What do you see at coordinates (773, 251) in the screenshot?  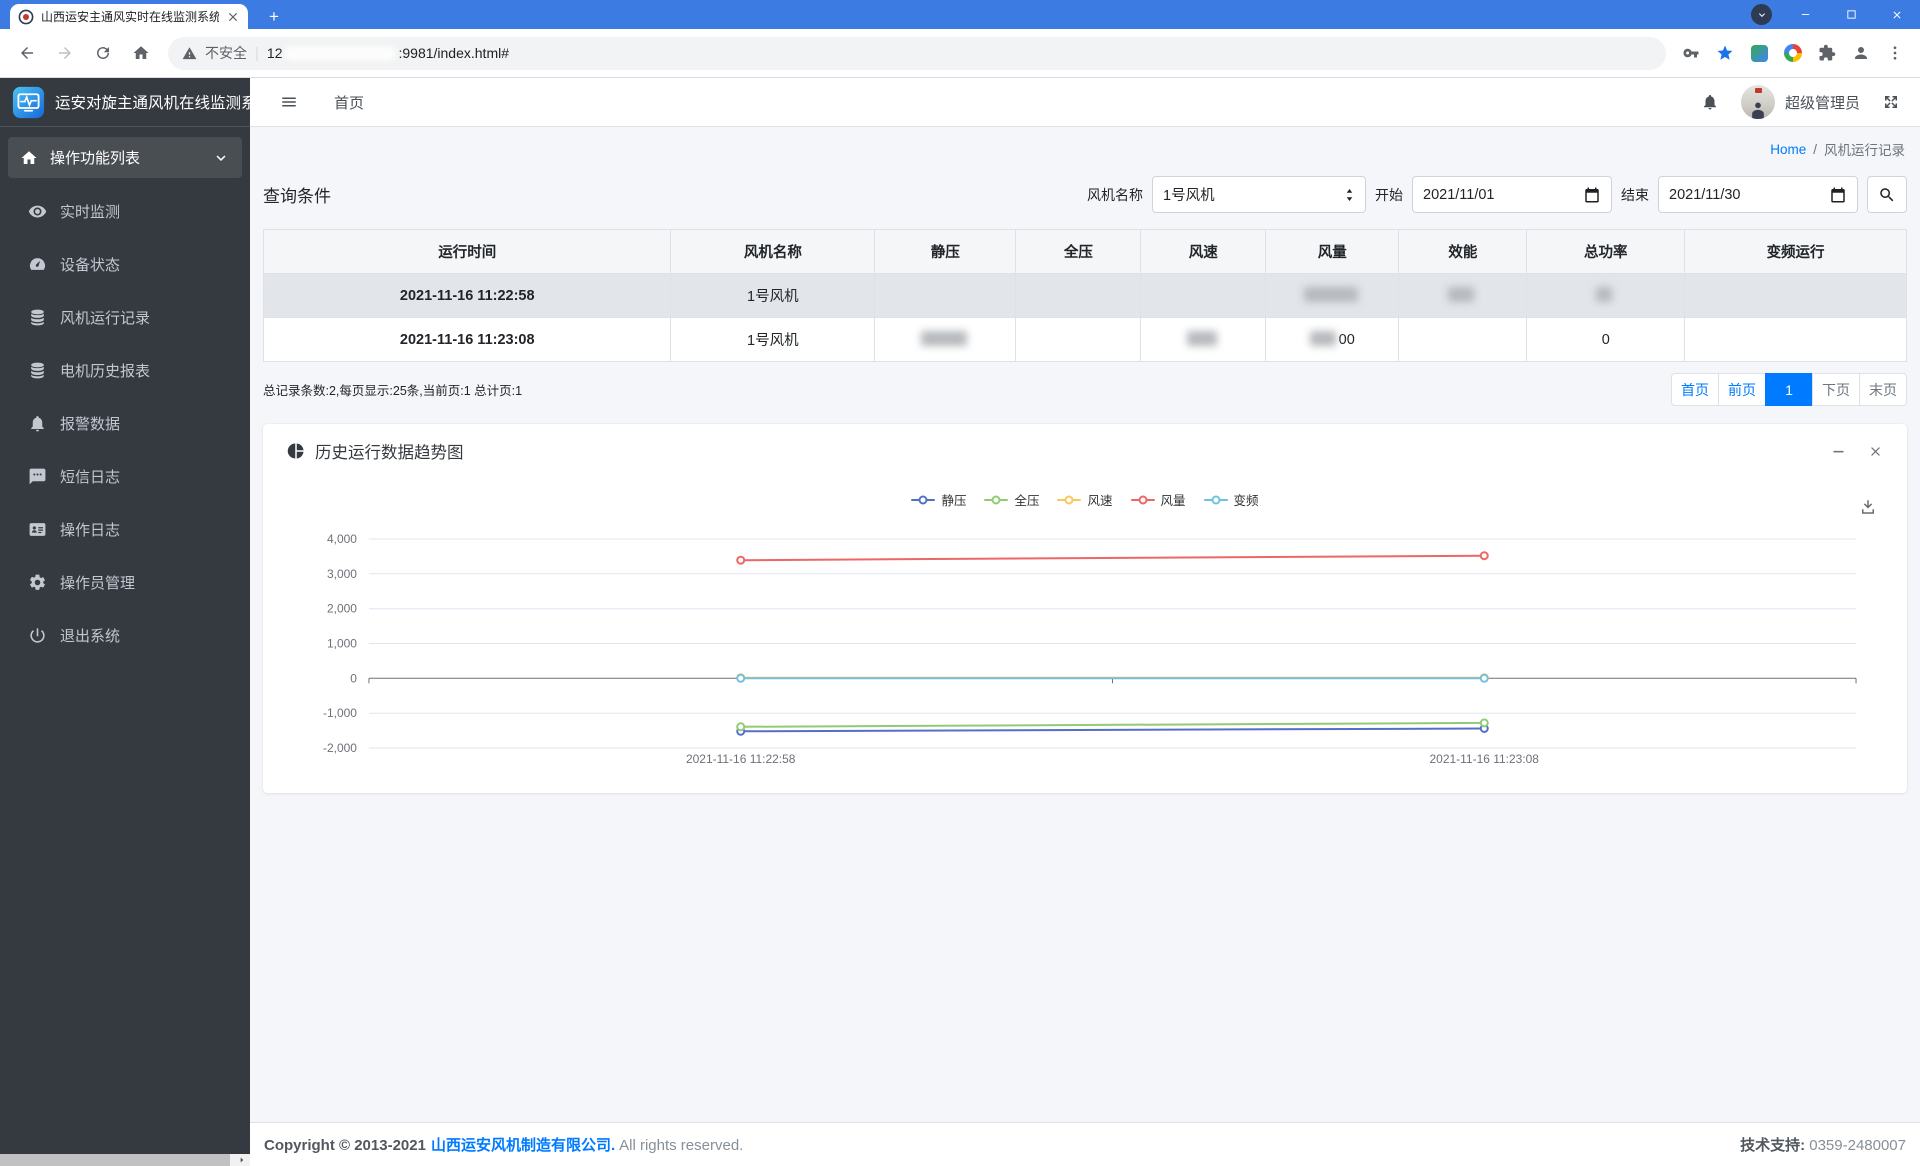 I see `column-header: 风机名称` at bounding box center [773, 251].